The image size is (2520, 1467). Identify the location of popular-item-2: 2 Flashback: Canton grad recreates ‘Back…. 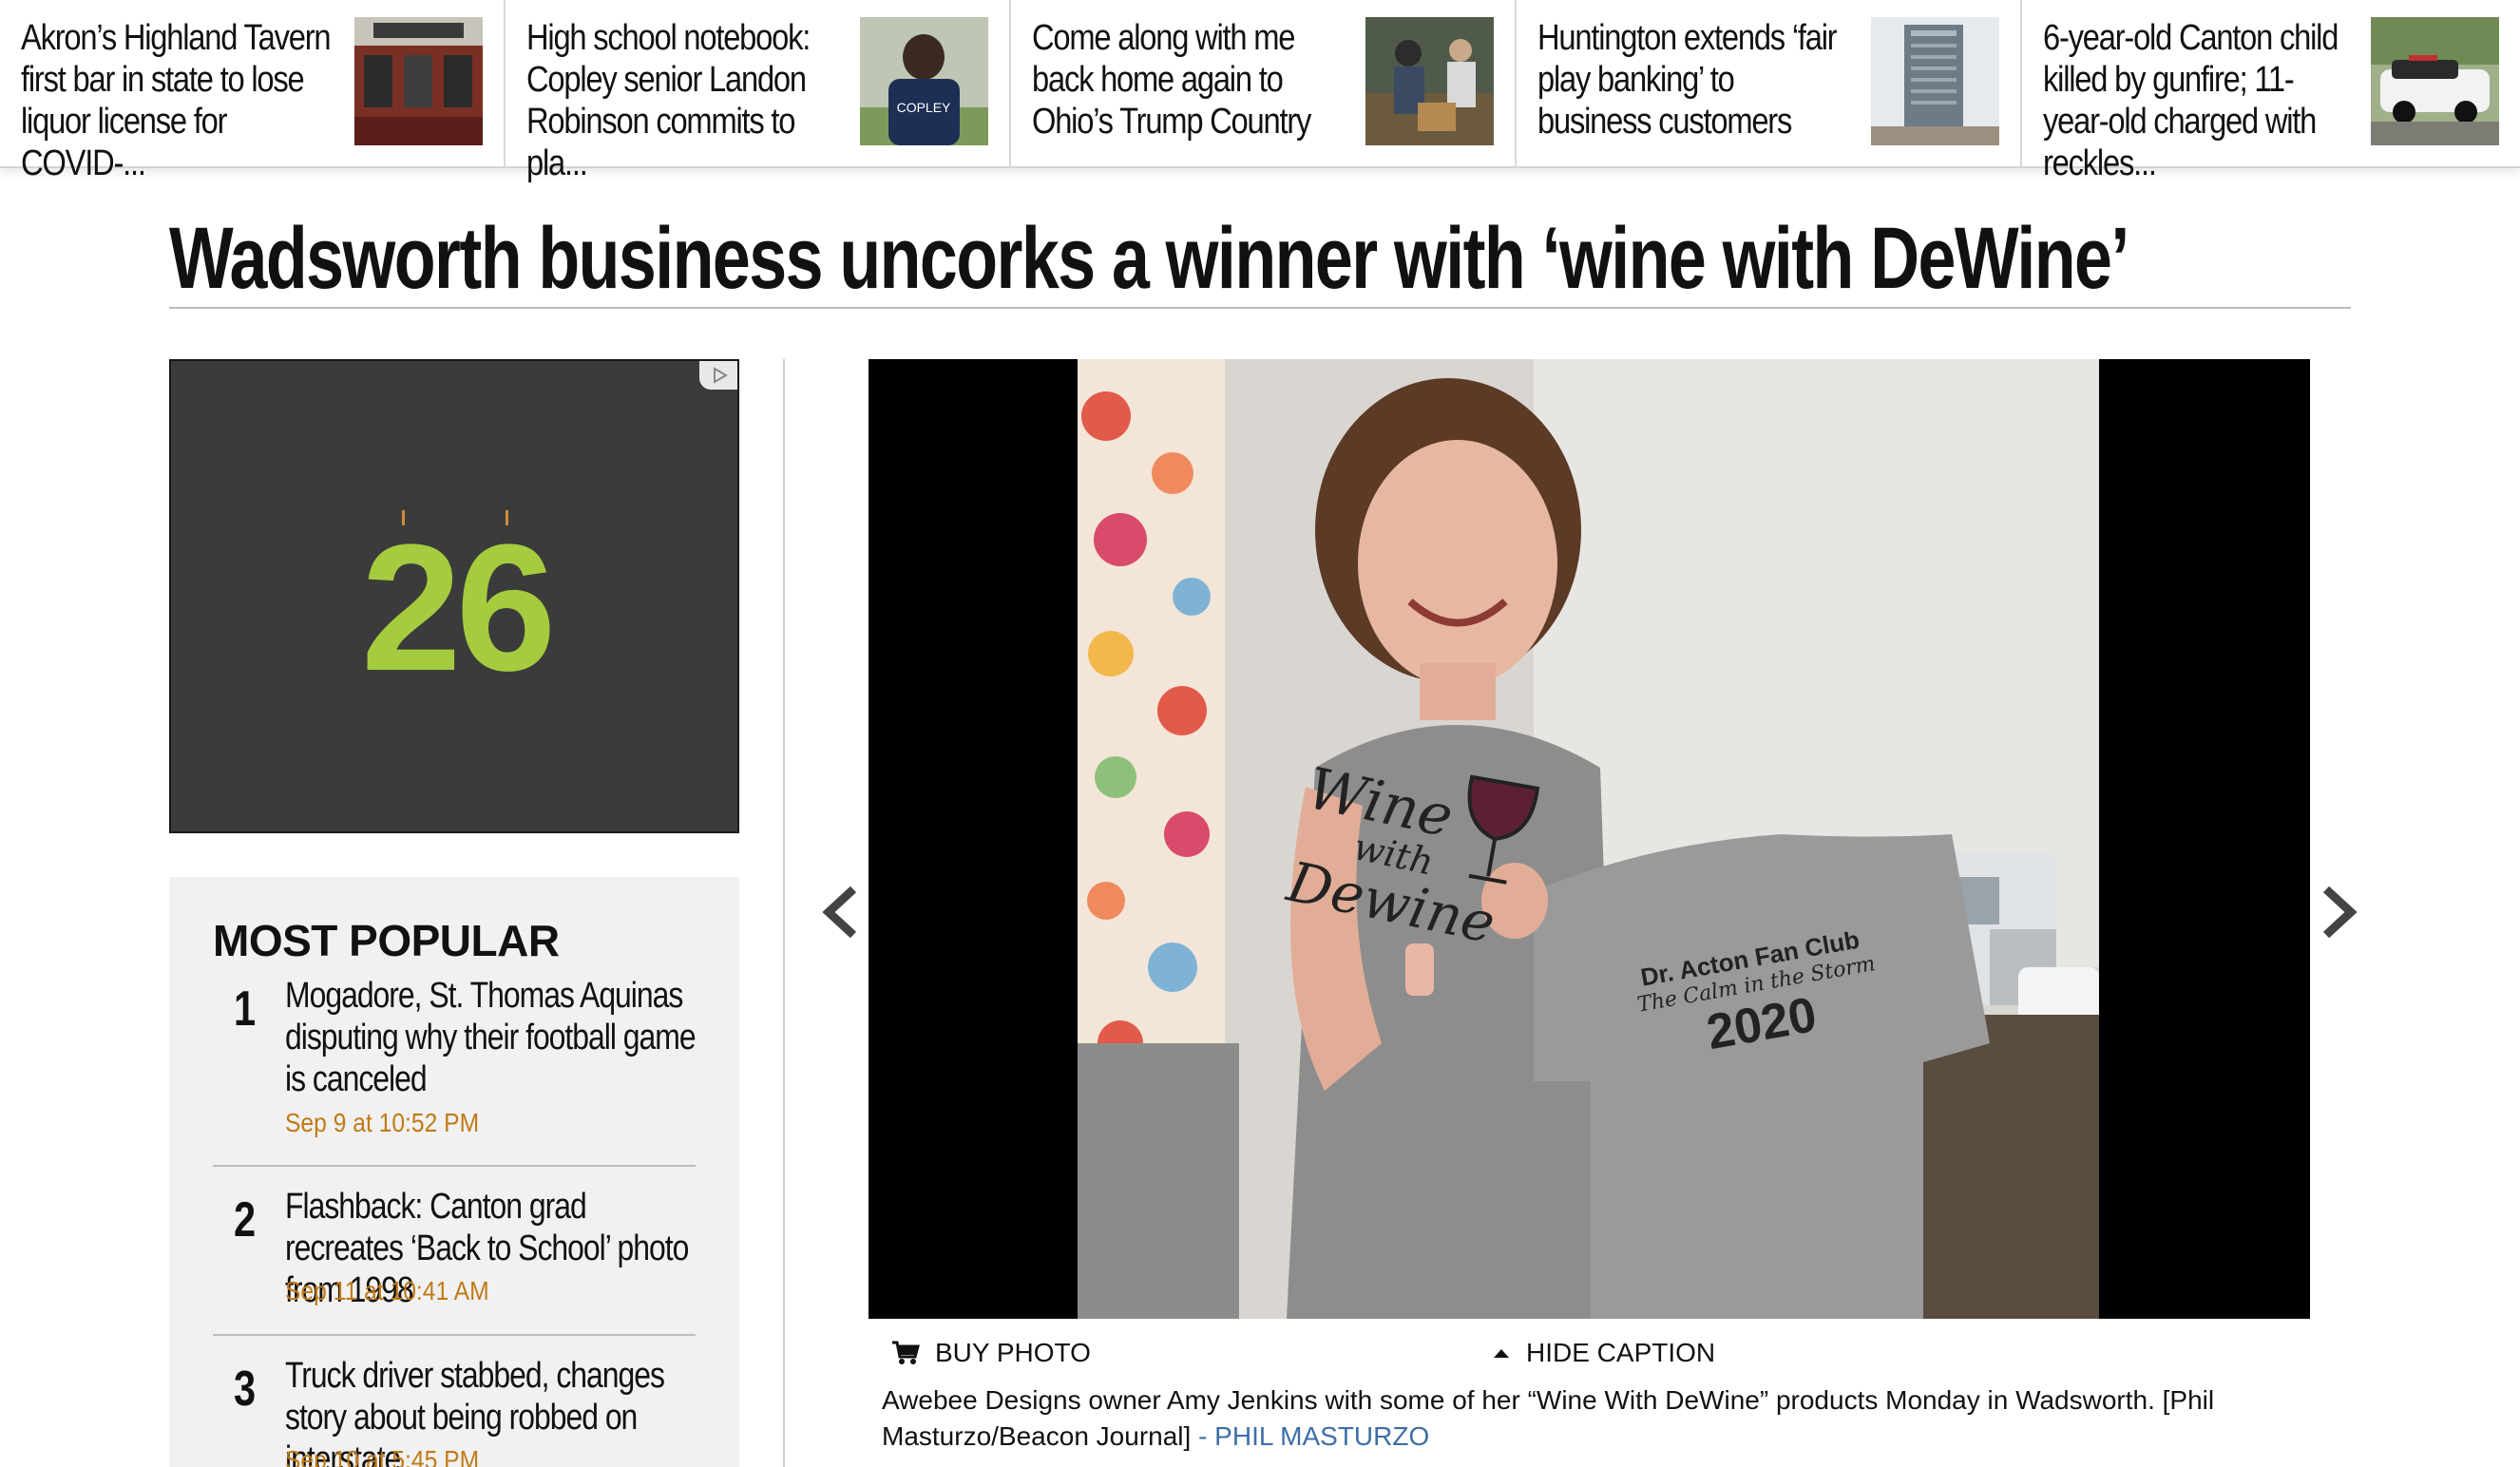
(454, 1248).